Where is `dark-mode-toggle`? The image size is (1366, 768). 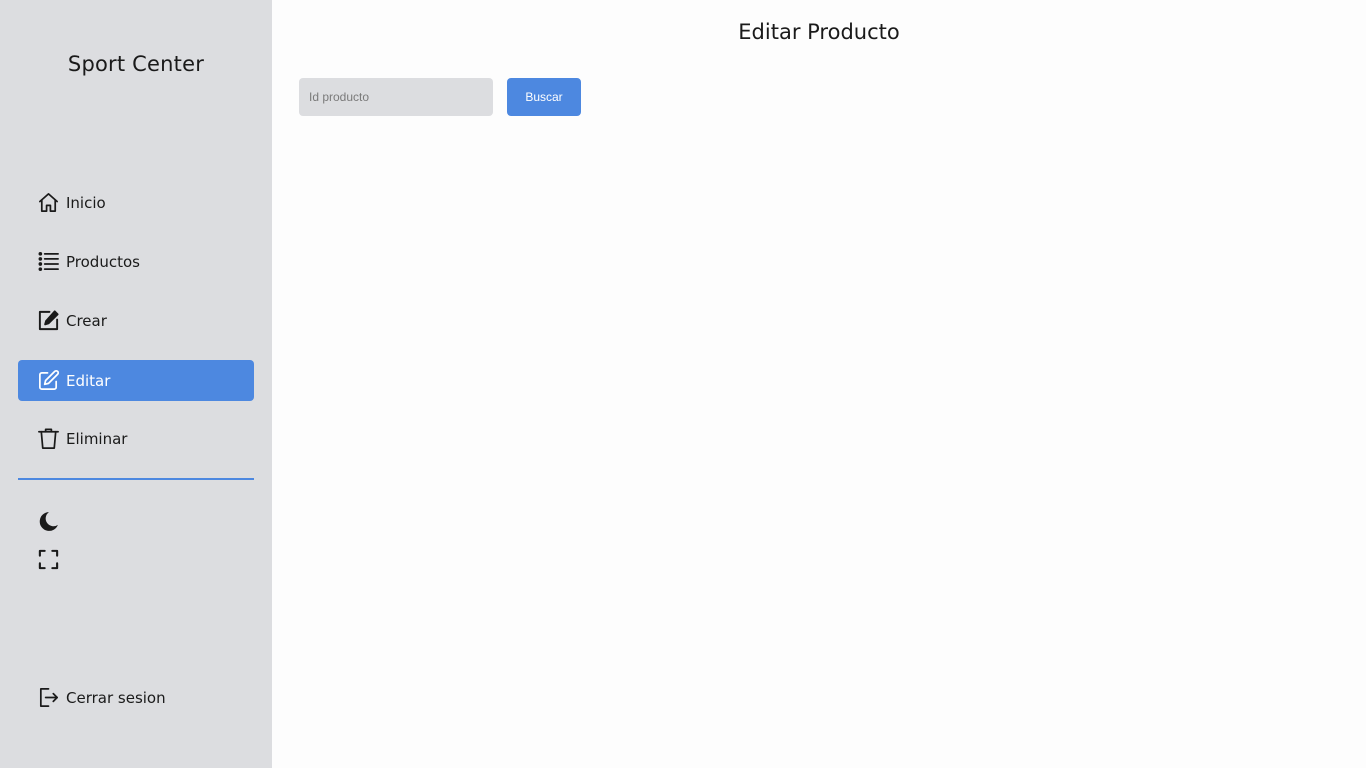 dark-mode-toggle is located at coordinates (48, 523).